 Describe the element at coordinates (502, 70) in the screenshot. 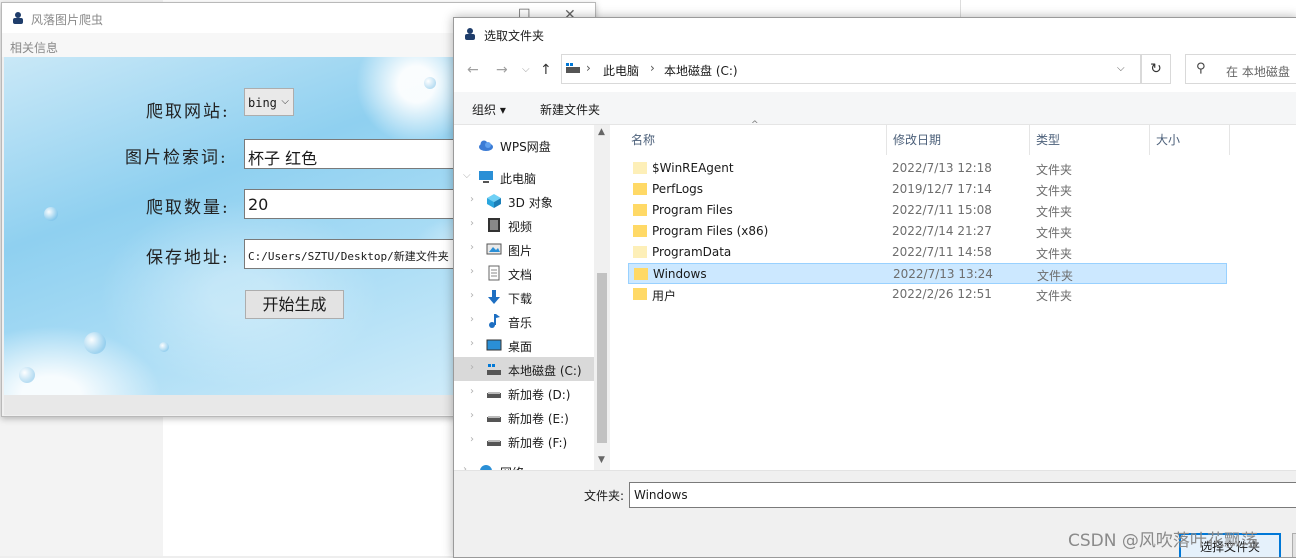

I see `forward-arrow-icon: →` at that location.